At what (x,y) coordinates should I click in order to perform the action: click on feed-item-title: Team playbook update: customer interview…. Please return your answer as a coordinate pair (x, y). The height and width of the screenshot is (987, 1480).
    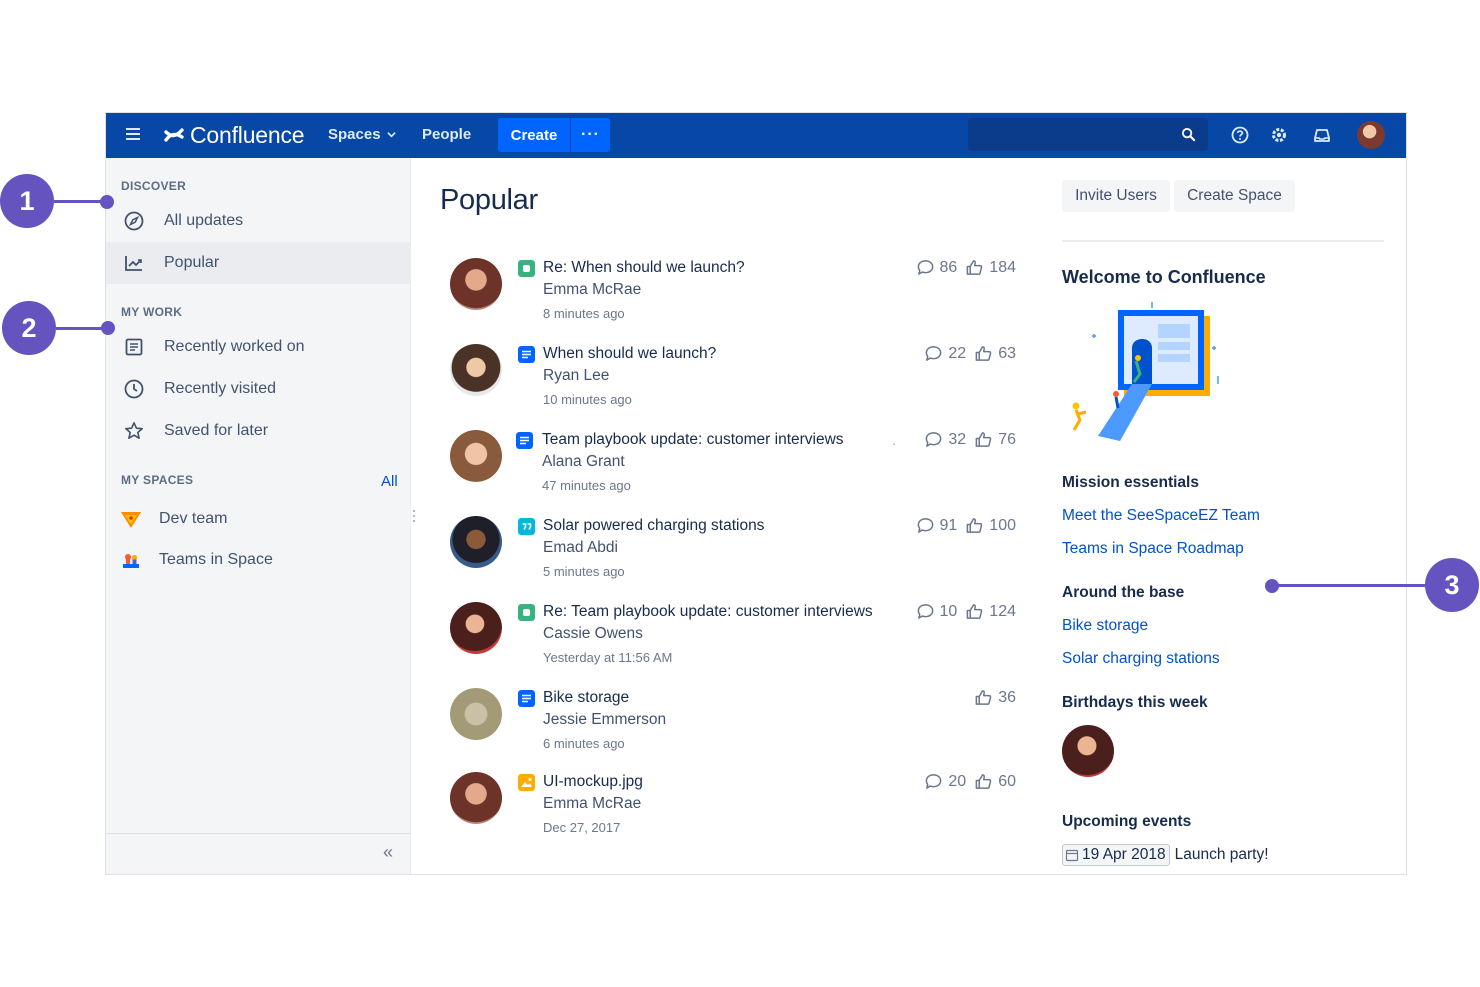
    Looking at the image, I should click on (693, 440).